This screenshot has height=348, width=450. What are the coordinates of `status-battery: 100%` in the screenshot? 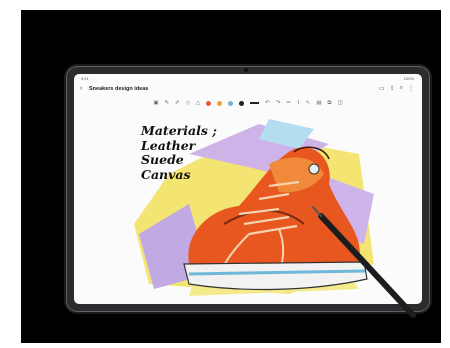 It's located at (408, 78).